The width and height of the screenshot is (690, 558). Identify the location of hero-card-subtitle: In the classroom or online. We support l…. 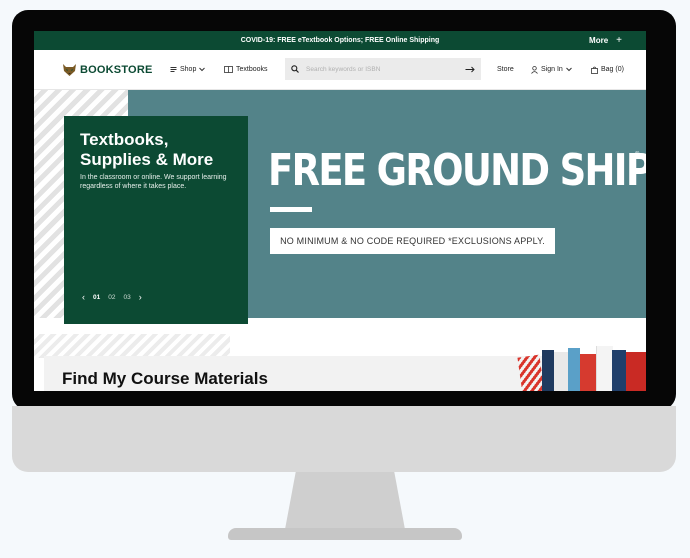
(153, 182).